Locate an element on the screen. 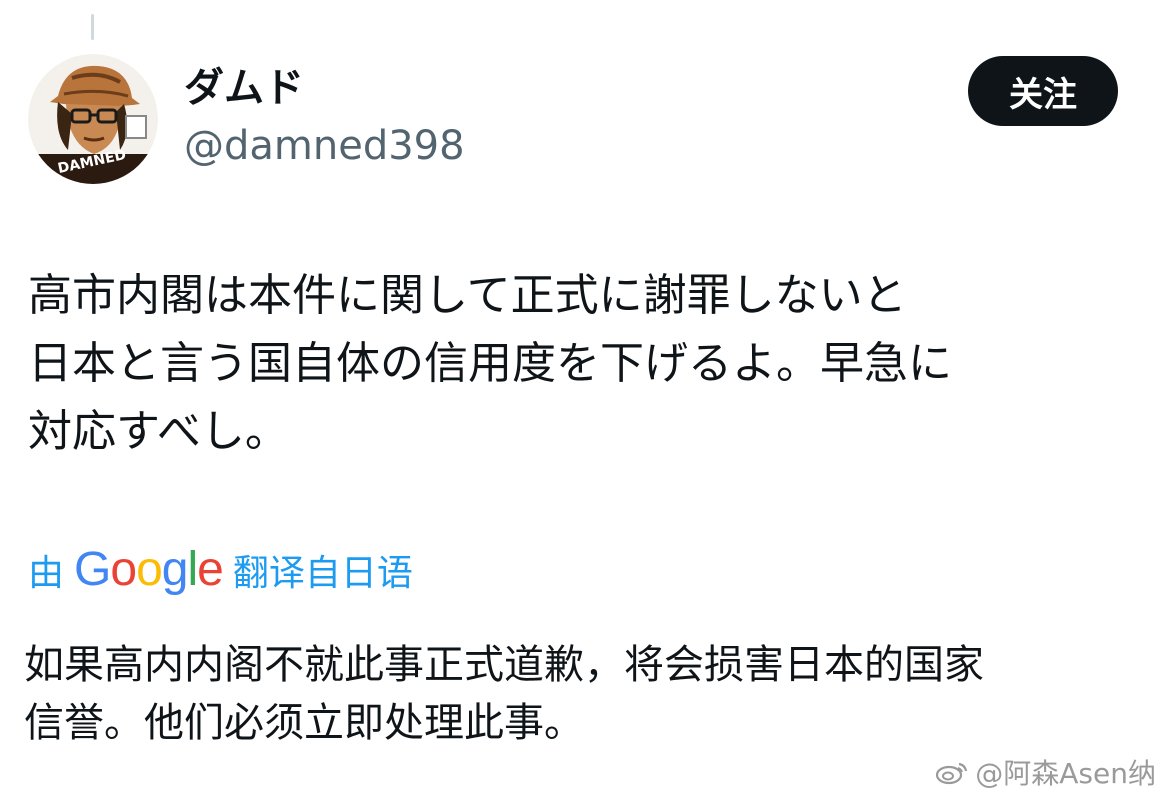 The image size is (1170, 798). translation-prefix: 由 is located at coordinates (46, 573).